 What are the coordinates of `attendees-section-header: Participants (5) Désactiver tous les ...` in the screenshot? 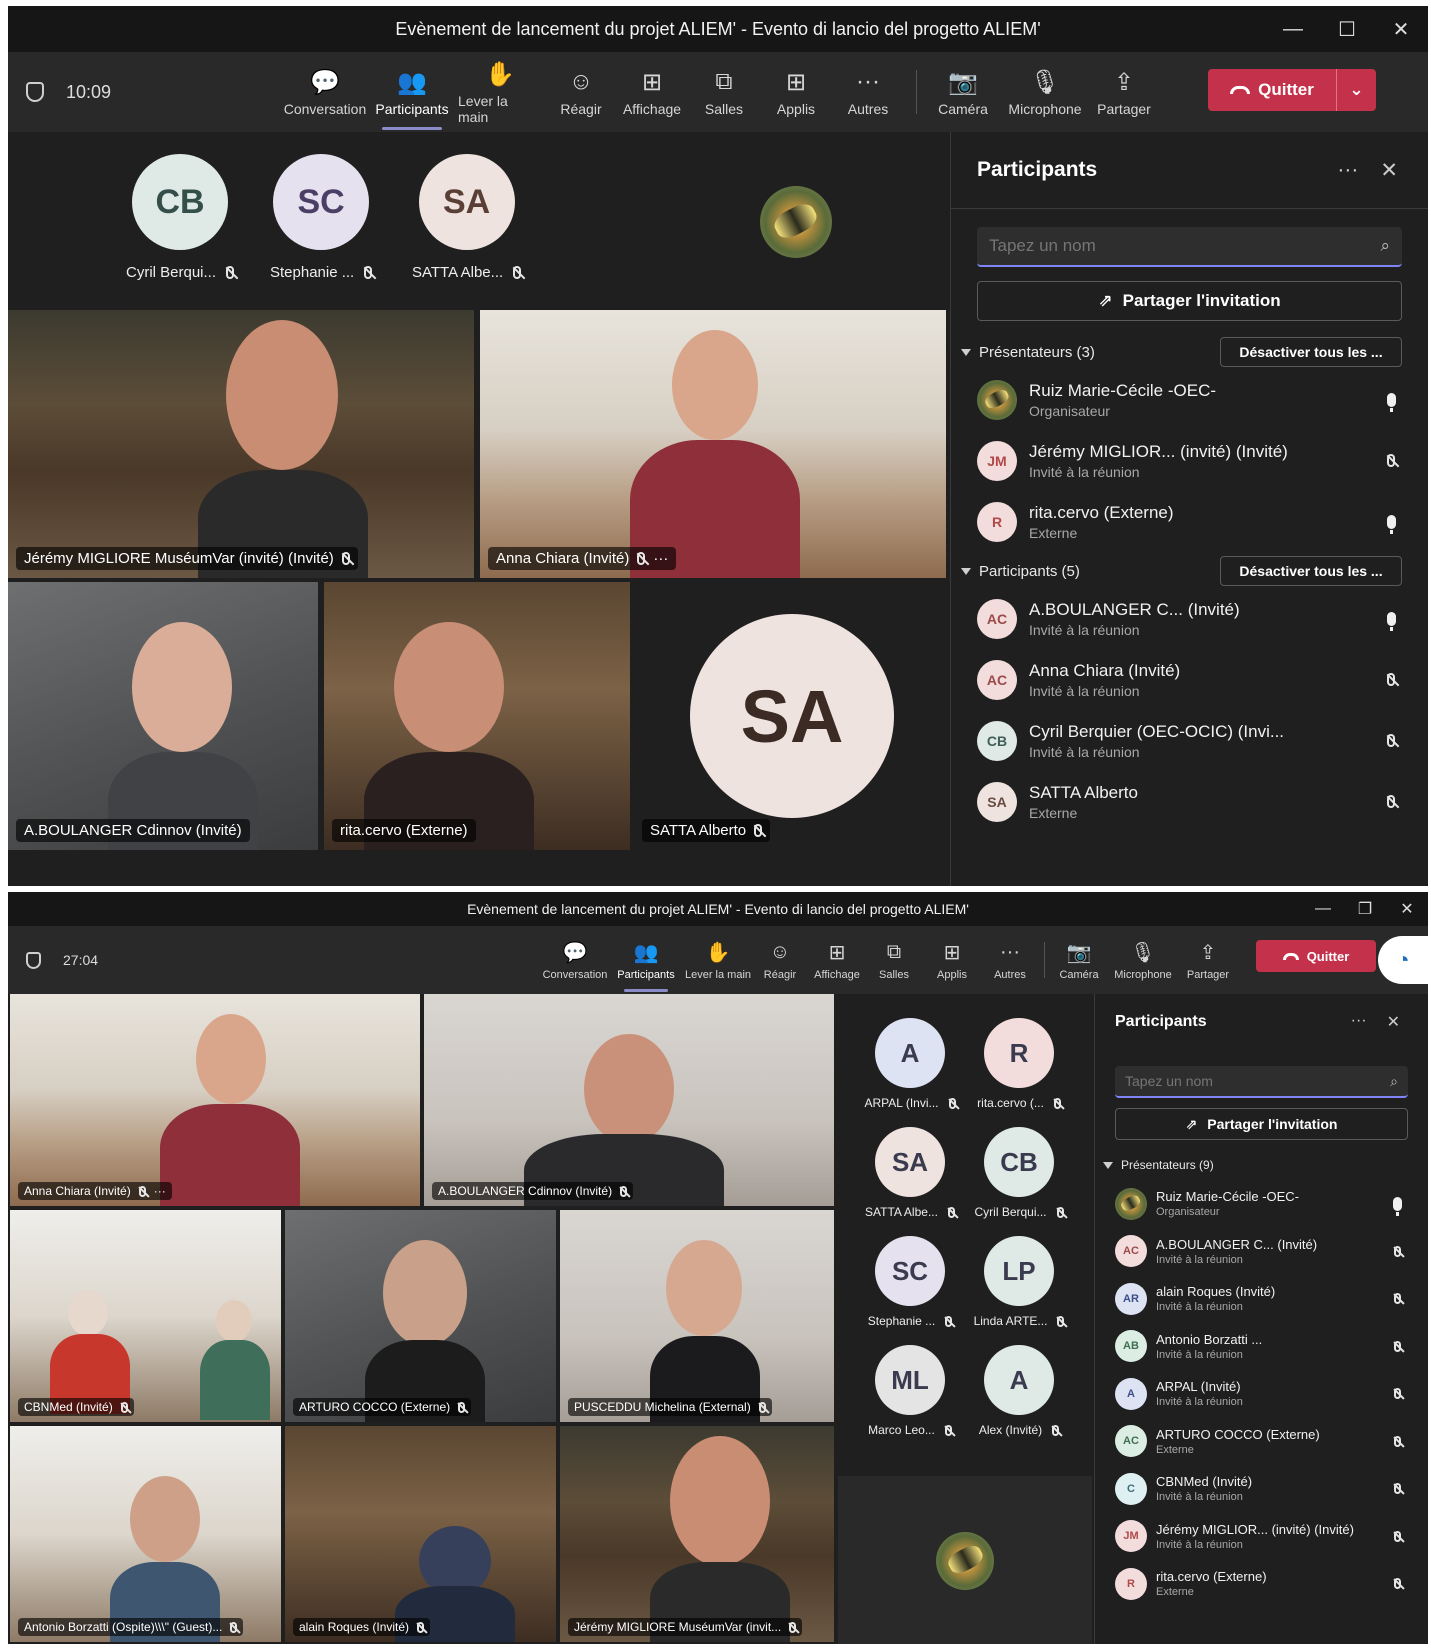 It's located at (1181, 571).